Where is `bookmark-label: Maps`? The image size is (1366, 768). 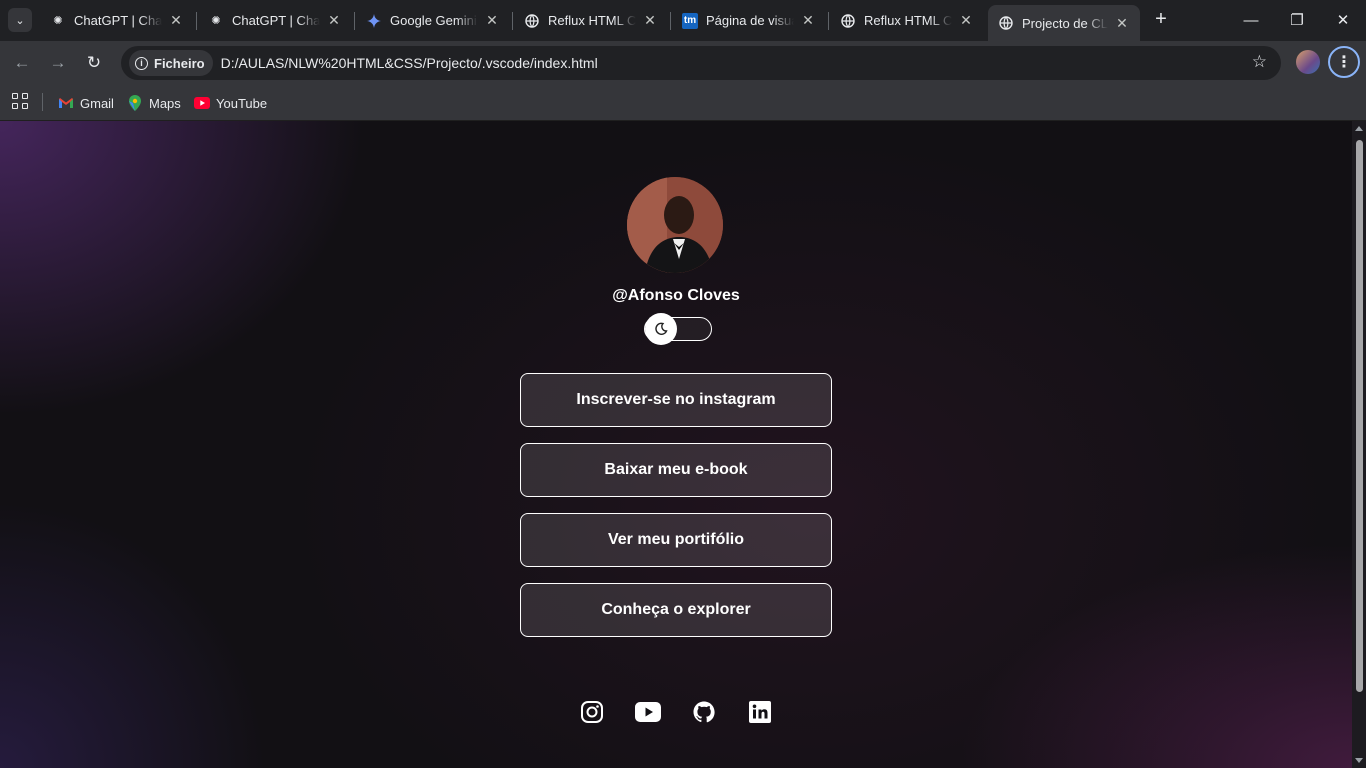
bookmark-label: Maps is located at coordinates (165, 103).